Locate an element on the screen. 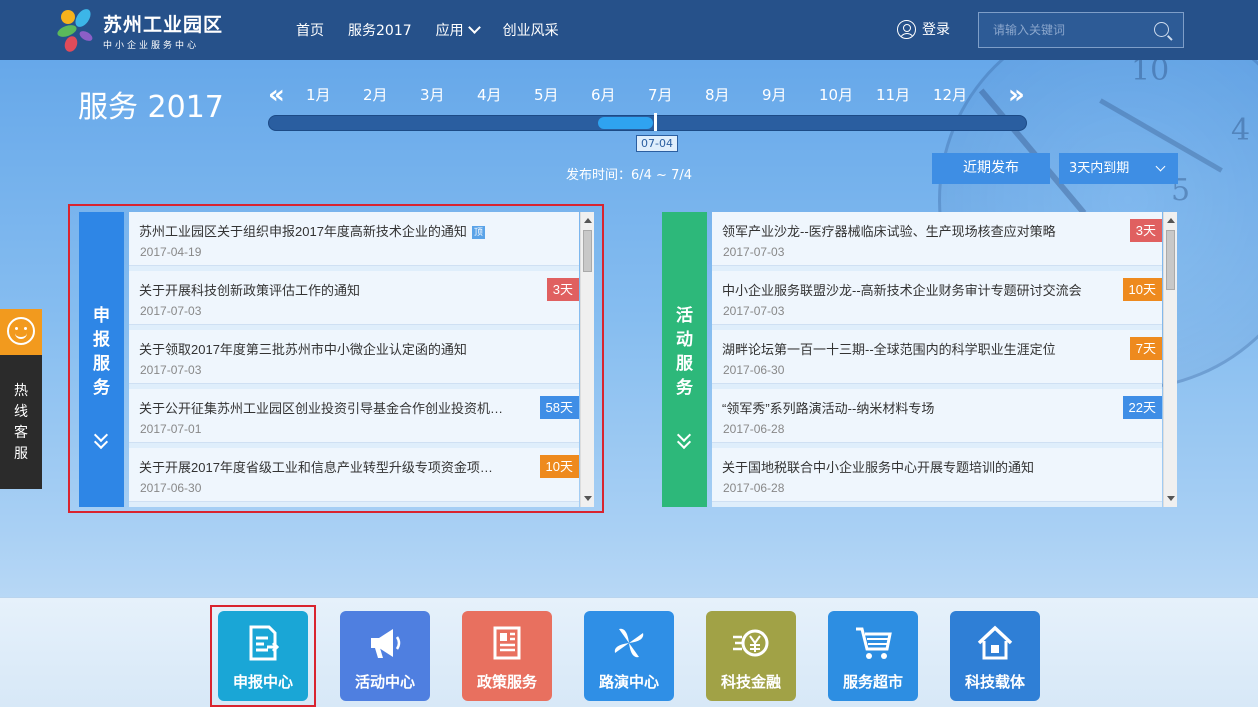 This screenshot has height=707, width=1258. nav-startup-showcase: 创业风采 is located at coordinates (531, 30).